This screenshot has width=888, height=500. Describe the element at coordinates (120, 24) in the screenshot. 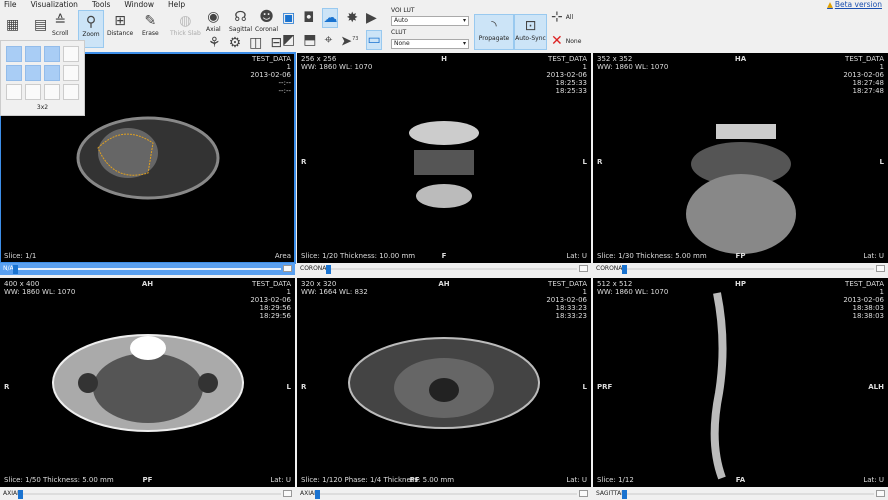

I see `distance-button: ⊞ Distance` at that location.